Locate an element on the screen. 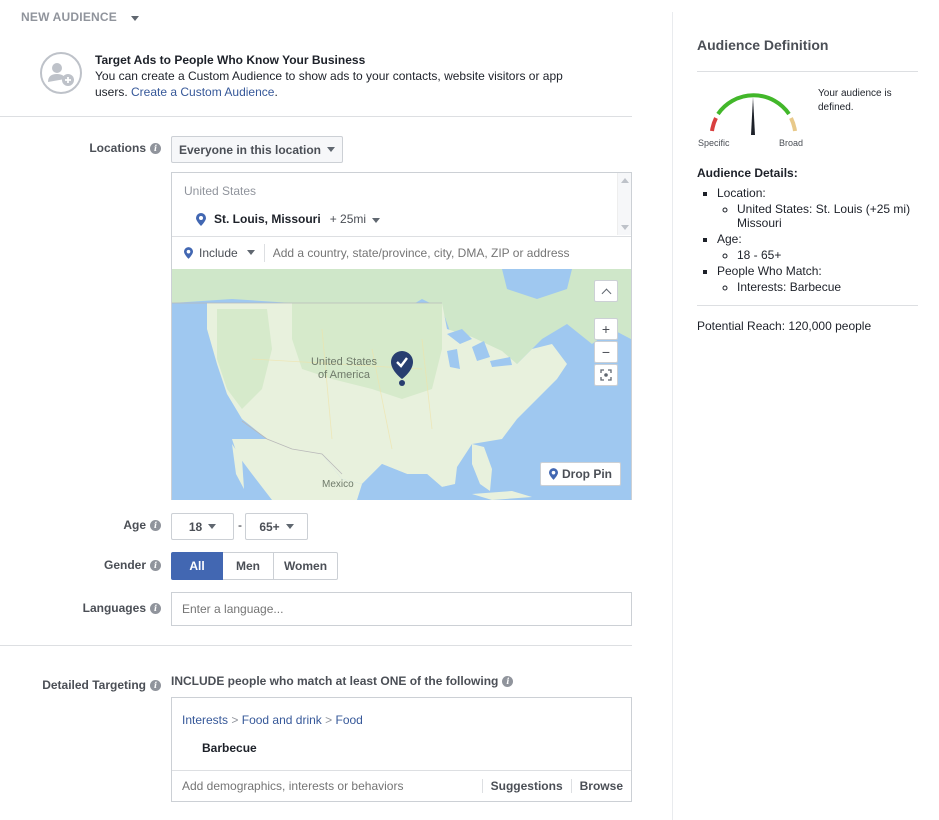 The height and width of the screenshot is (820, 939). chevron-up-icon is located at coordinates (606, 293).